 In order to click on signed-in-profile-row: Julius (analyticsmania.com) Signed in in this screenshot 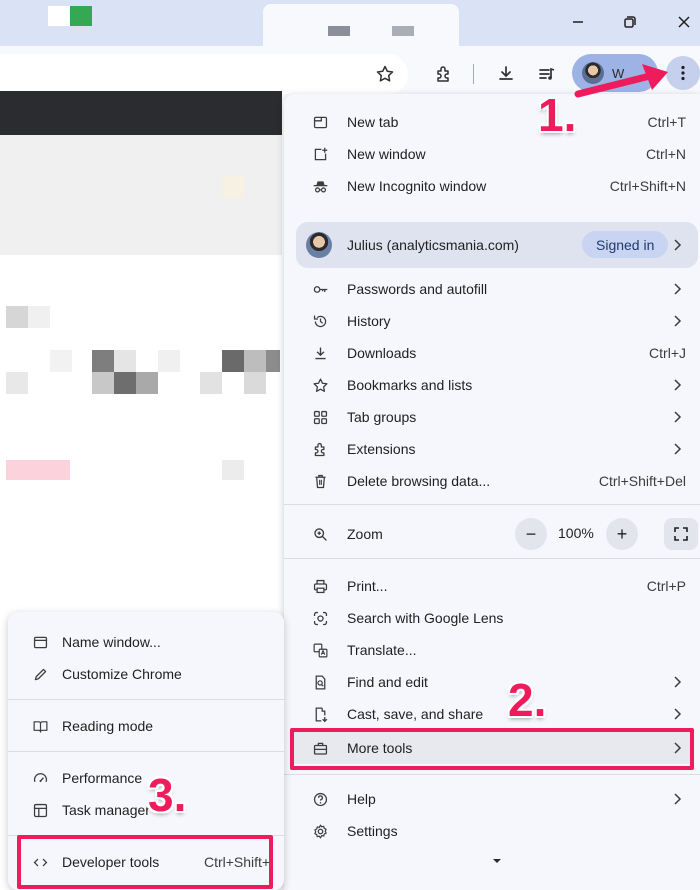, I will do `click(497, 245)`.